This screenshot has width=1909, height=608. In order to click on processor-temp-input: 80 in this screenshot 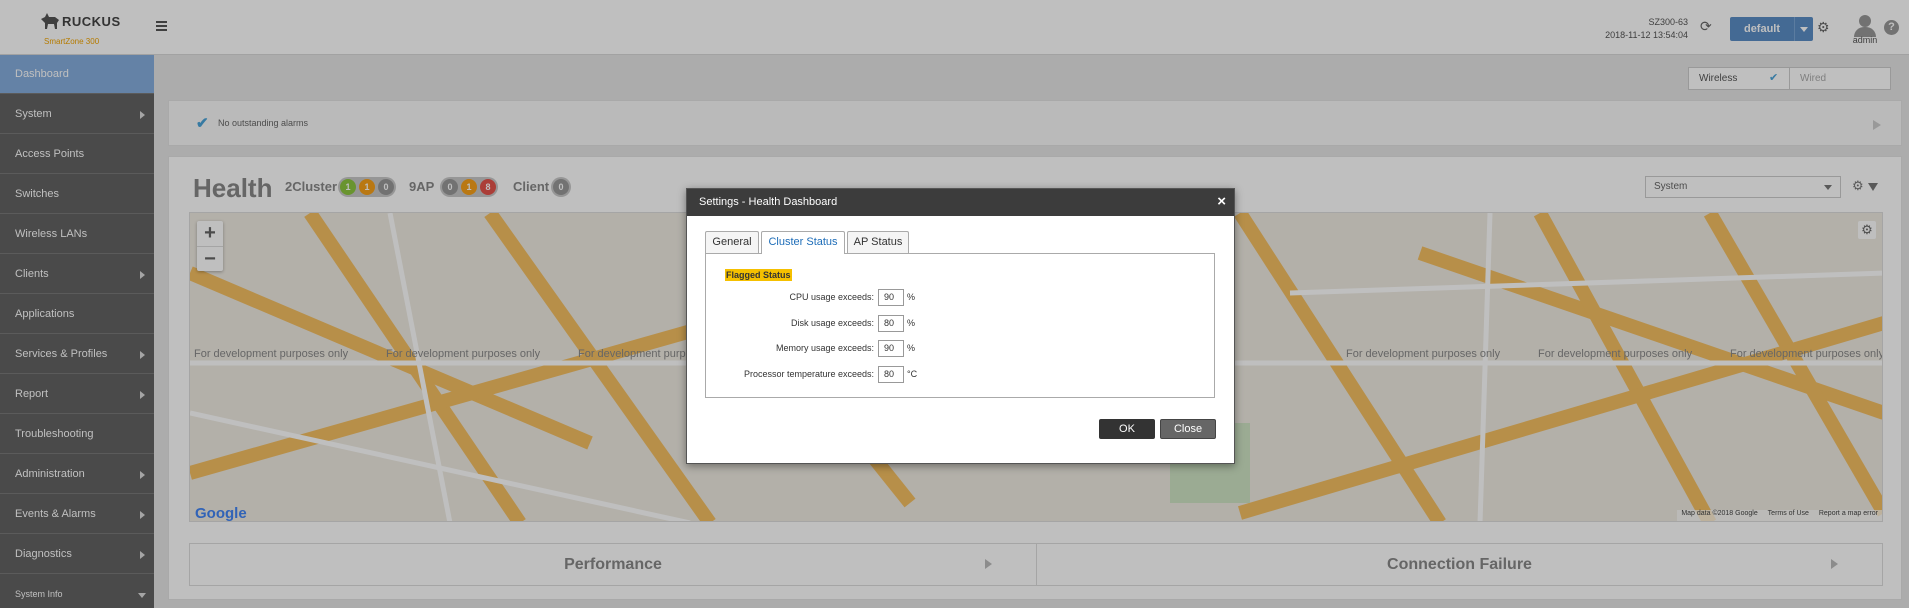, I will do `click(891, 374)`.